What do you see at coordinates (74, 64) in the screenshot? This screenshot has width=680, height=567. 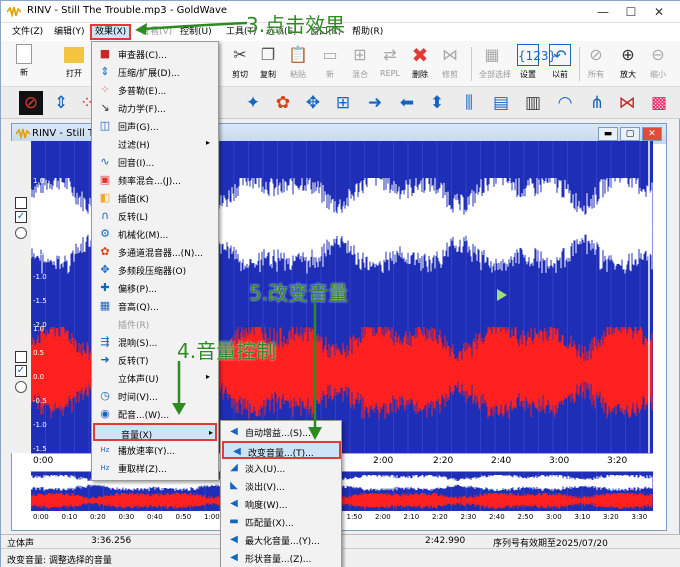 I see `open-button: 打开` at bounding box center [74, 64].